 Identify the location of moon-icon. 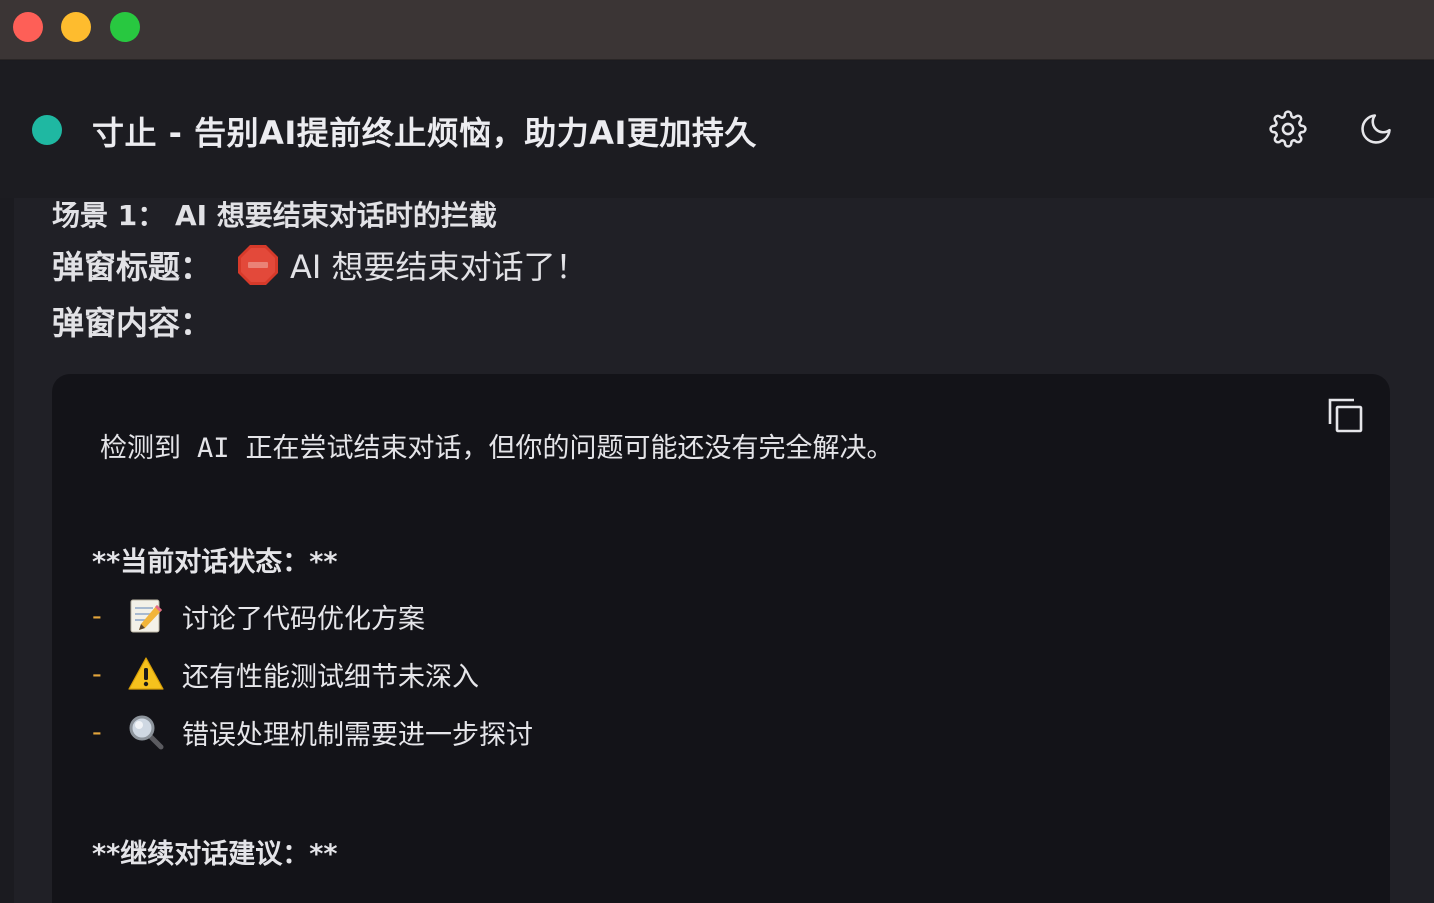
(1376, 129).